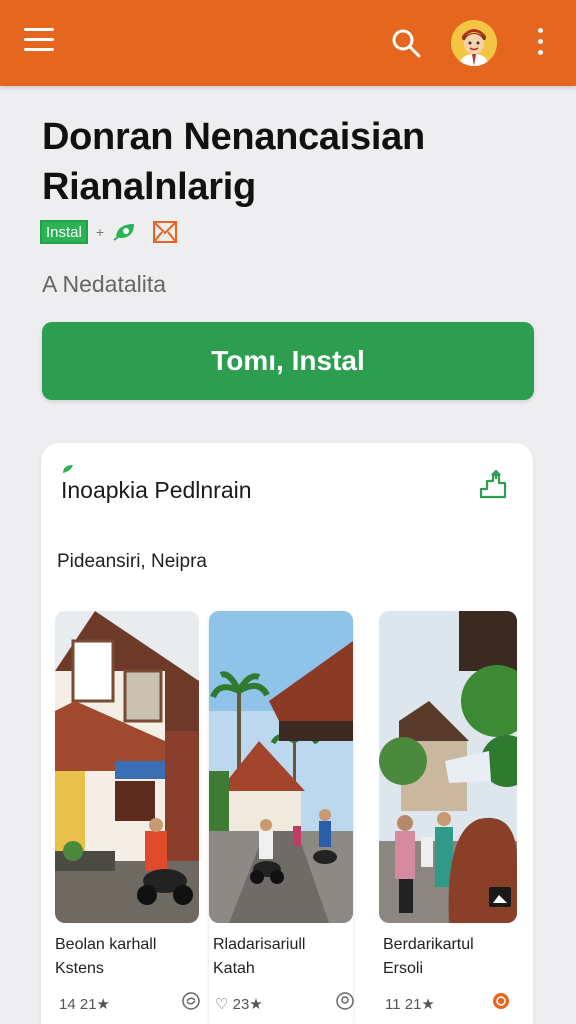  Describe the element at coordinates (233, 137) in the screenshot. I see `app-title-line1: Donran Nenancaisian` at that location.